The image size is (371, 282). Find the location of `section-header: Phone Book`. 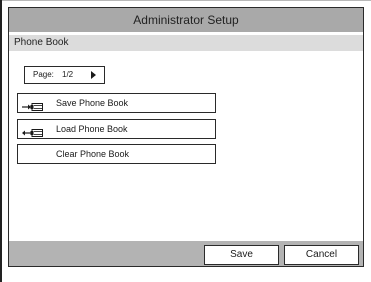

section-header: Phone Book is located at coordinates (186, 43).